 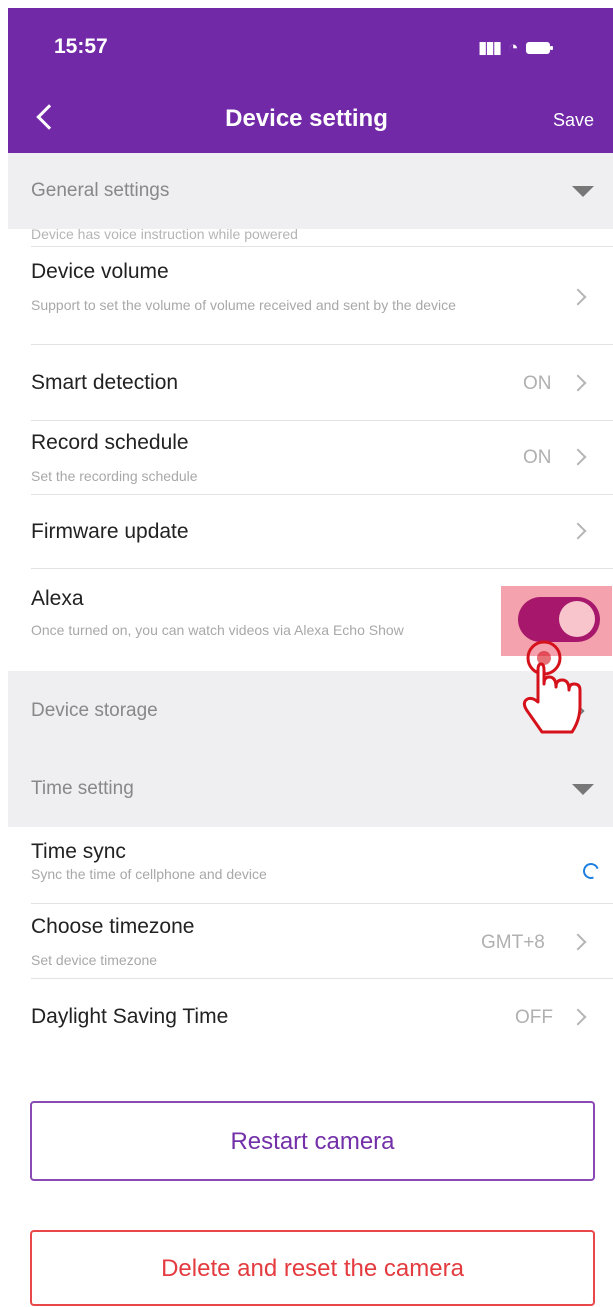 What do you see at coordinates (100, 190) in the screenshot?
I see `section-header-label: General settings` at bounding box center [100, 190].